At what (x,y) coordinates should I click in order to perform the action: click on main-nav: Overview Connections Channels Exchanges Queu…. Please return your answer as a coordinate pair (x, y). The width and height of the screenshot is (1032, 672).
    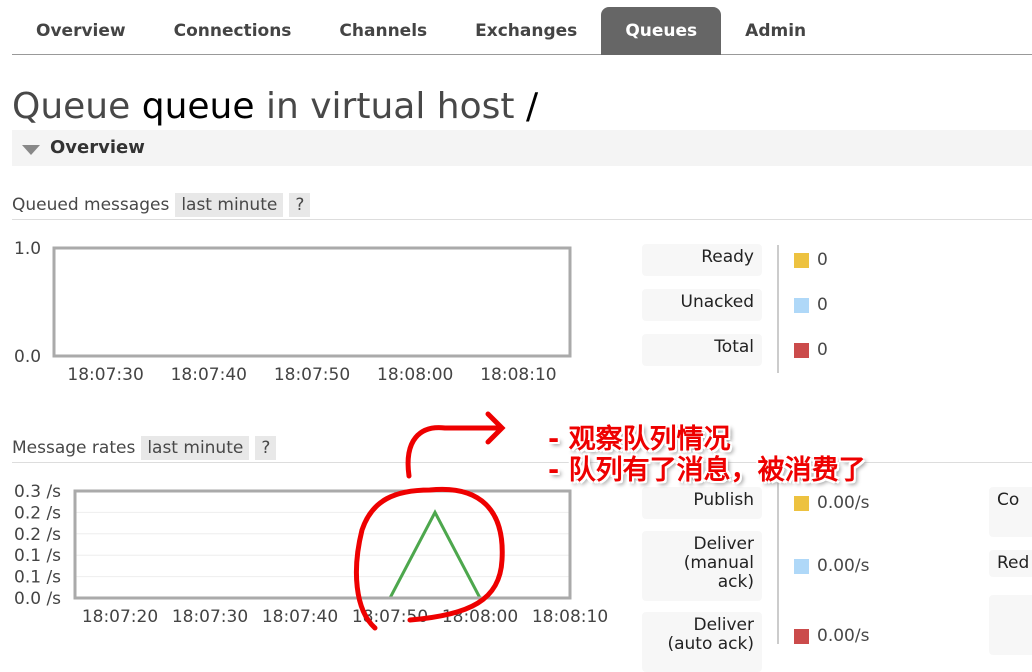
    Looking at the image, I should click on (522, 31).